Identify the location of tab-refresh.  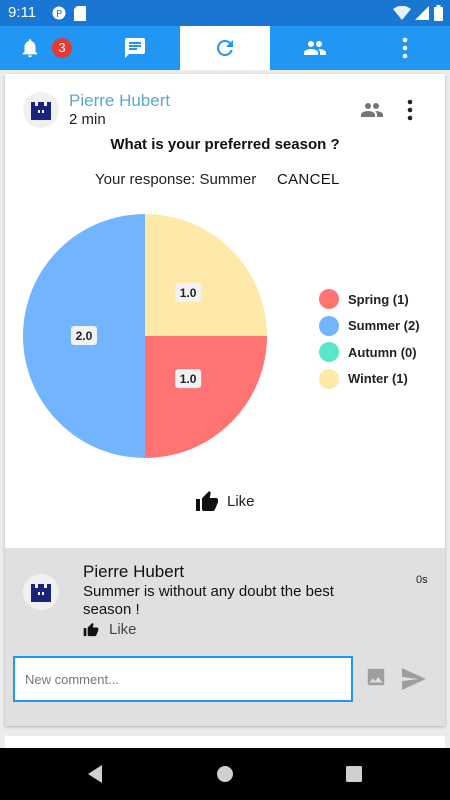
(225, 48).